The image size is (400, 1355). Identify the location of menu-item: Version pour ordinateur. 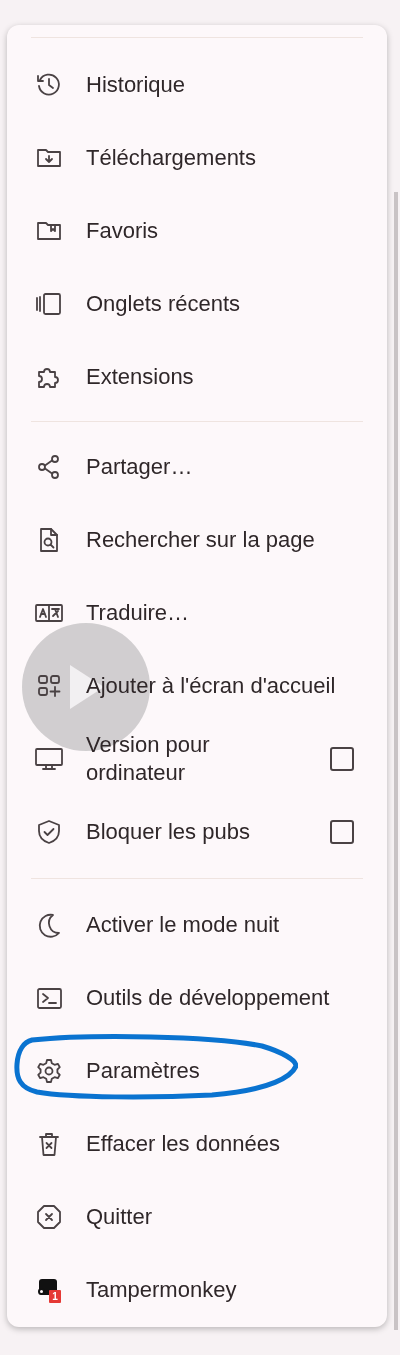
(197, 758).